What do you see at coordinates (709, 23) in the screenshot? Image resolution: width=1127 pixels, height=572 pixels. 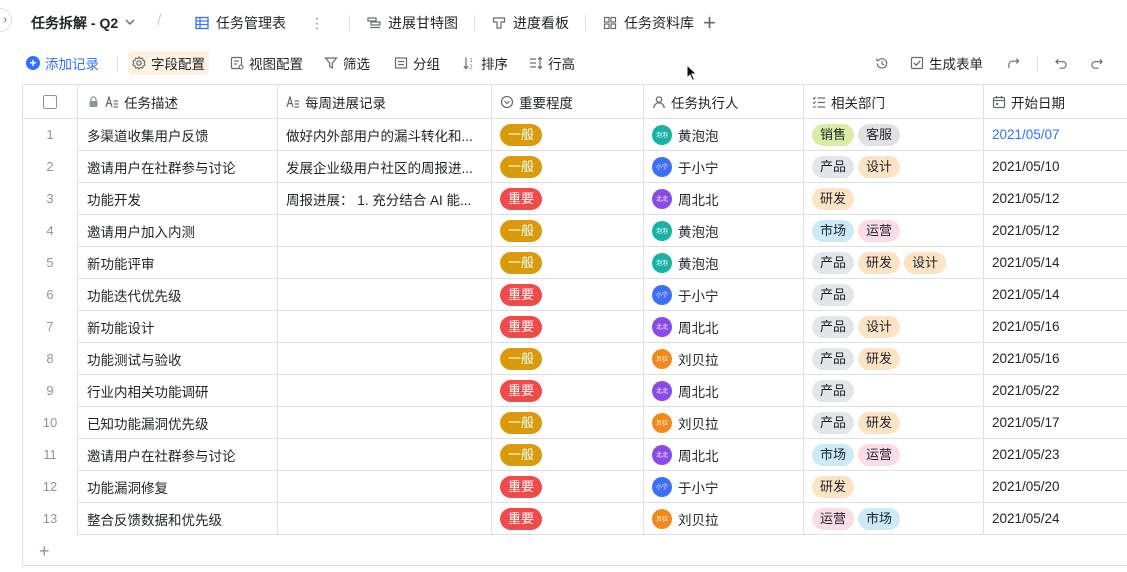 I see `add-view-button: +` at bounding box center [709, 23].